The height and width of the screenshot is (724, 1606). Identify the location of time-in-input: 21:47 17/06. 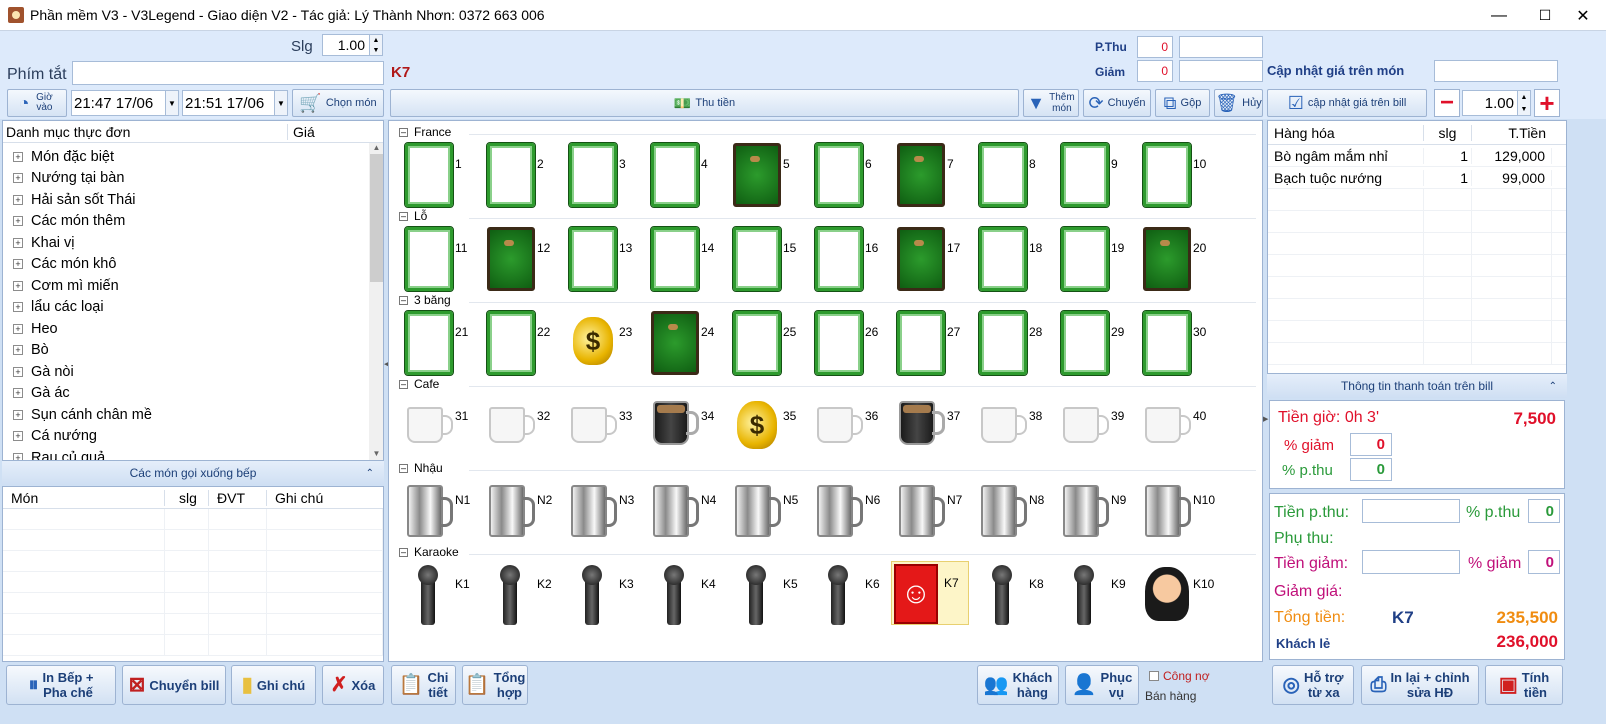
(118, 103).